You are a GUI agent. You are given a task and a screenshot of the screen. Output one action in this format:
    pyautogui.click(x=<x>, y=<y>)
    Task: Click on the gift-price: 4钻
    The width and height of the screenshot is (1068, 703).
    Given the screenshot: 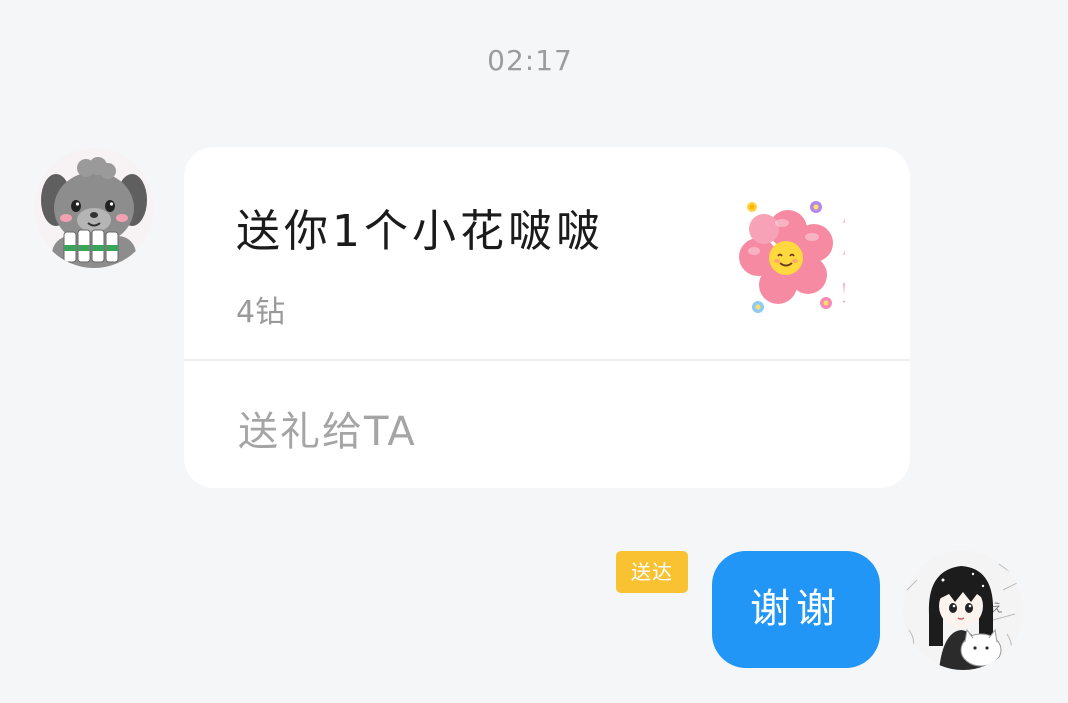 What is the action you would take?
    pyautogui.click(x=261, y=312)
    